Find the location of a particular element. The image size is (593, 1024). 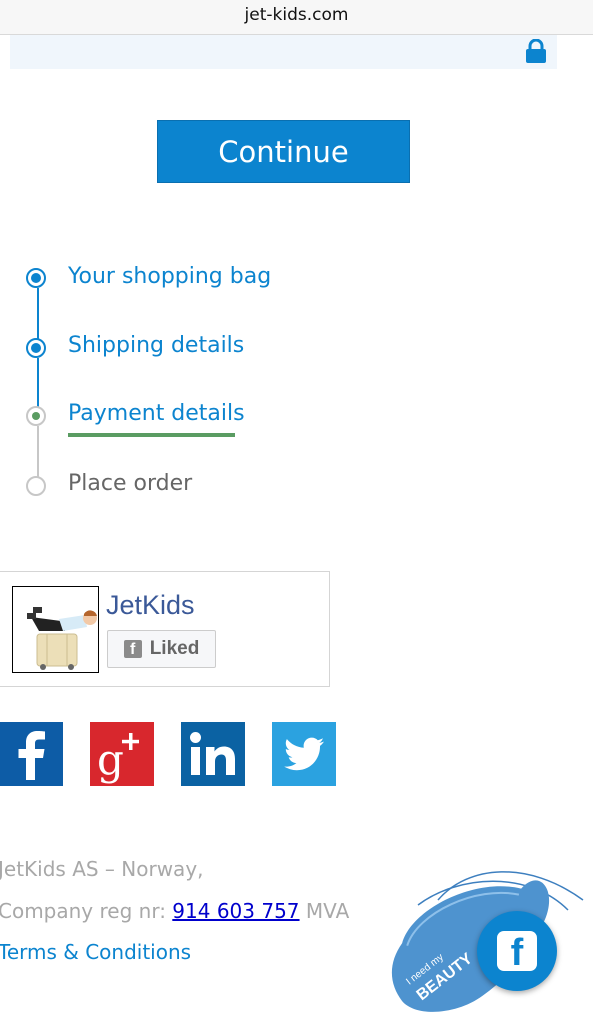

google-plus-icon: g is located at coordinates (122, 754).